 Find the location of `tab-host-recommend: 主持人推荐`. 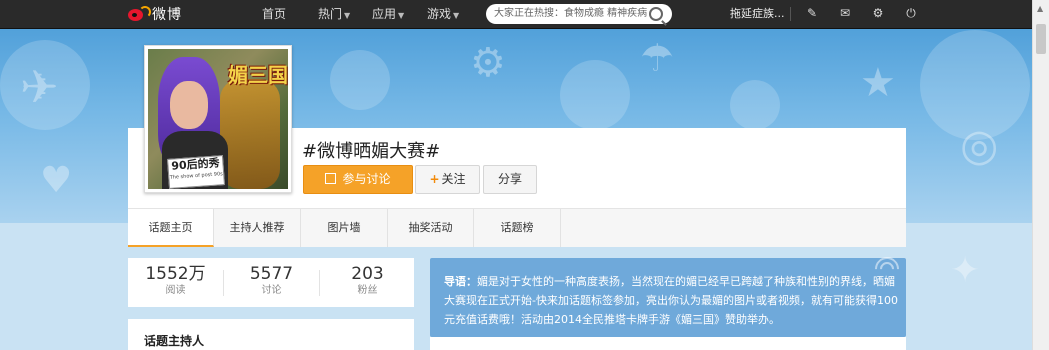

tab-host-recommend: 主持人推荐 is located at coordinates (257, 228).